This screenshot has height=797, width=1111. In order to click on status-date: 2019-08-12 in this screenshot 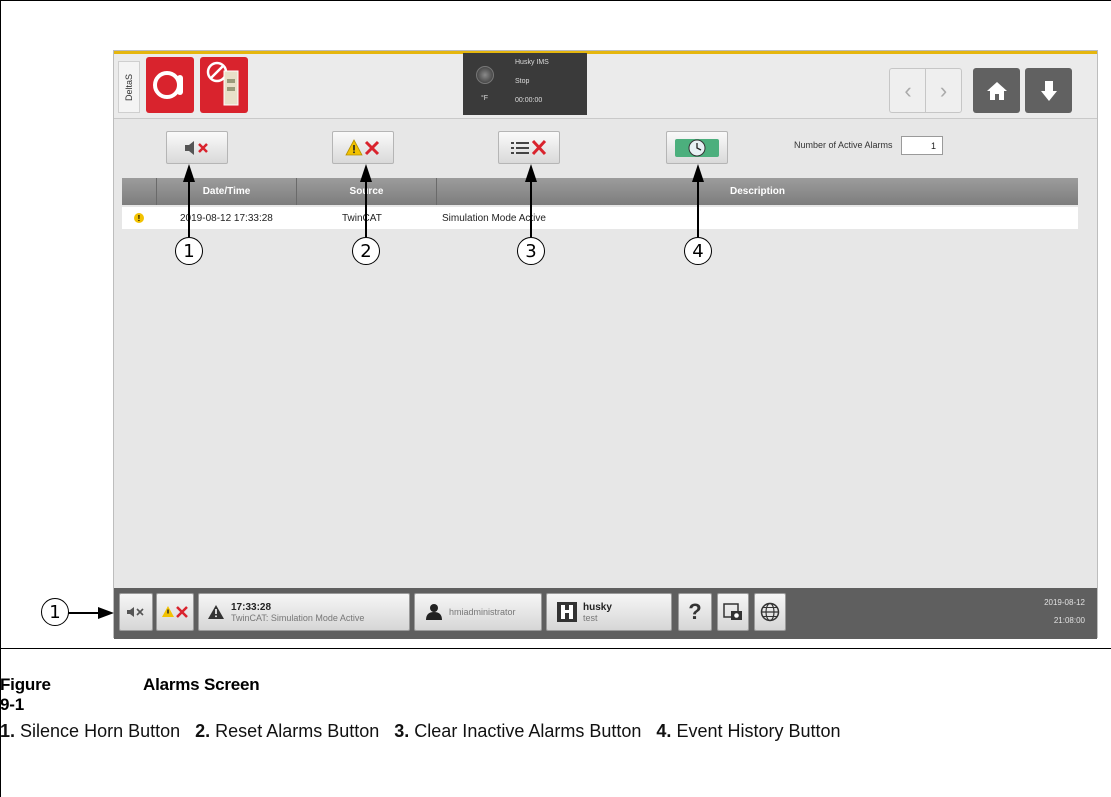, I will do `click(1064, 602)`.